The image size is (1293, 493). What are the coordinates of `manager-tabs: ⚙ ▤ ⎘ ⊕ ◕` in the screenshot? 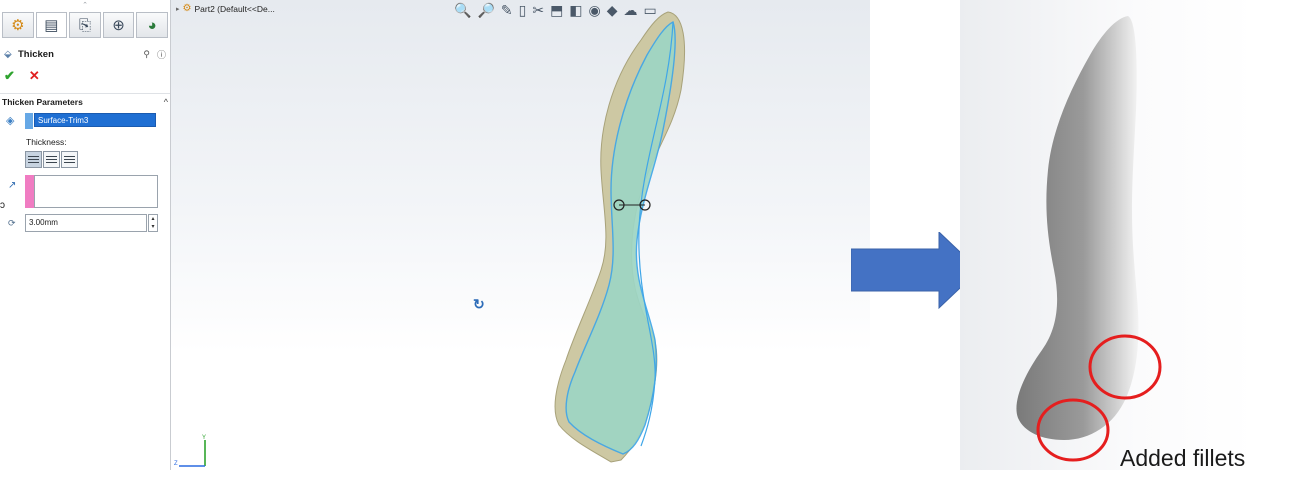 It's located at (85, 25).